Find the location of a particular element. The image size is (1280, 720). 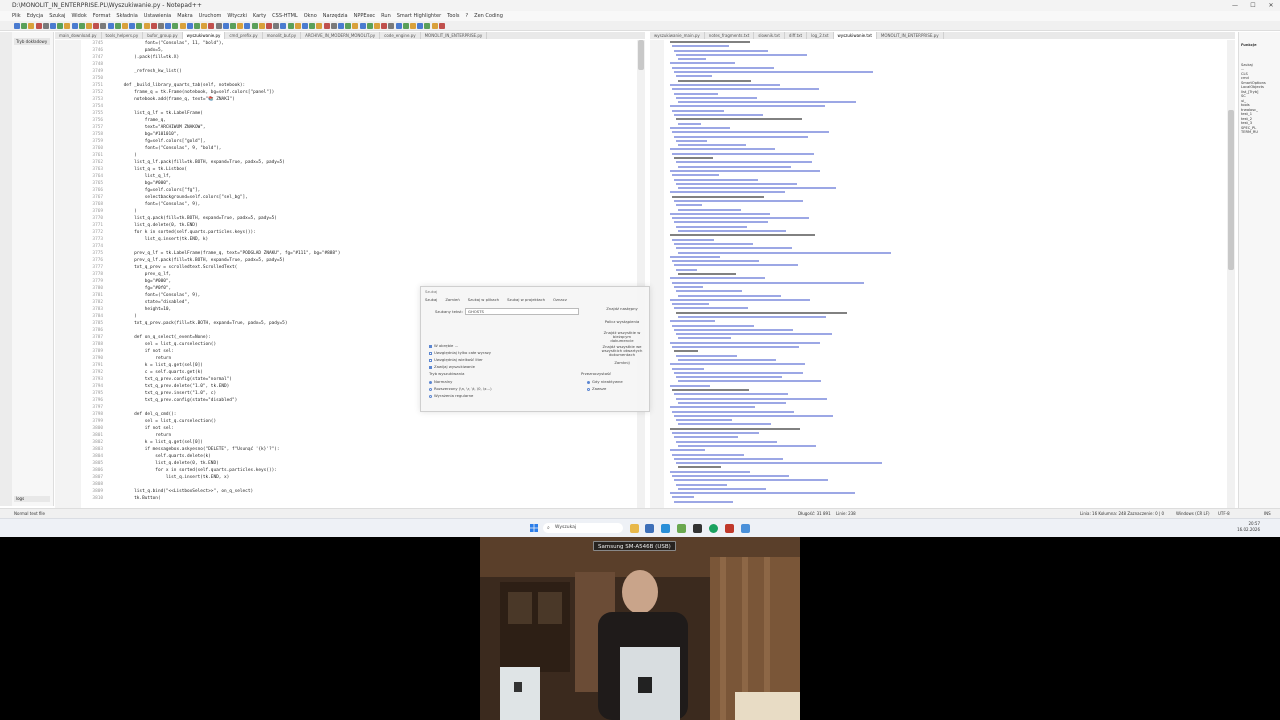

editor-right-scroll-thumb is located at coordinates (1231, 190).